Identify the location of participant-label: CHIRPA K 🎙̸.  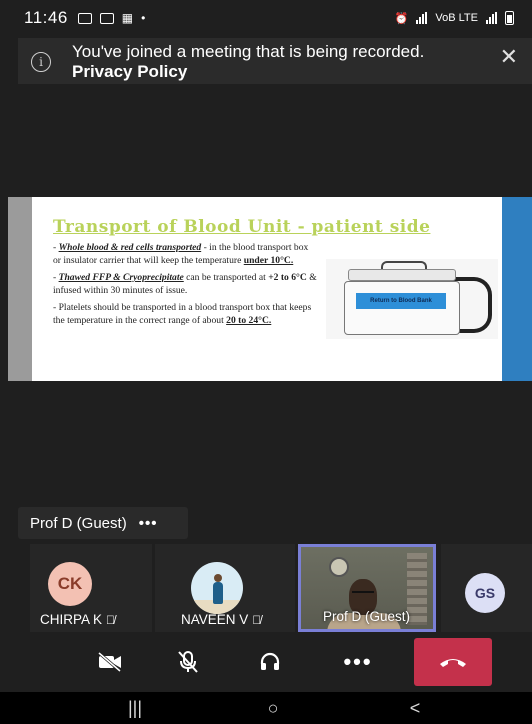
(77, 619).